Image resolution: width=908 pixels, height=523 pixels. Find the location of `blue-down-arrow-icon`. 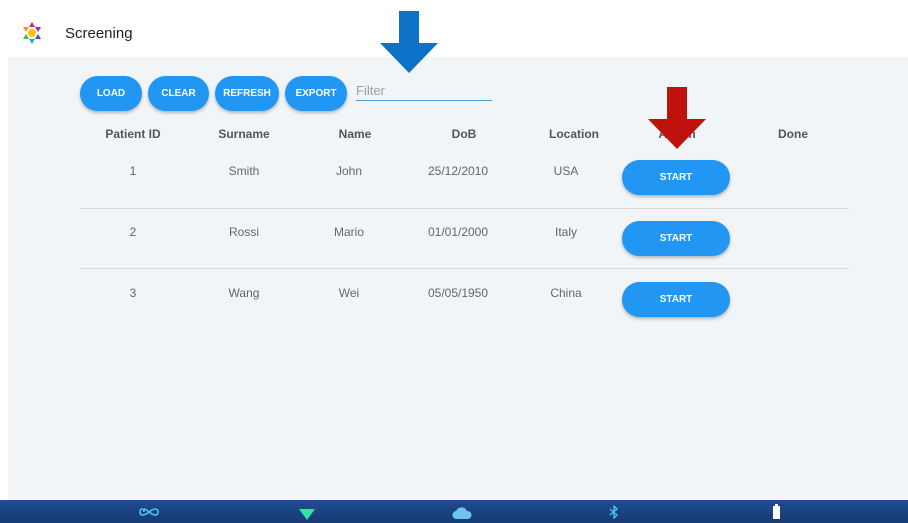

blue-down-arrow-icon is located at coordinates (409, 42).